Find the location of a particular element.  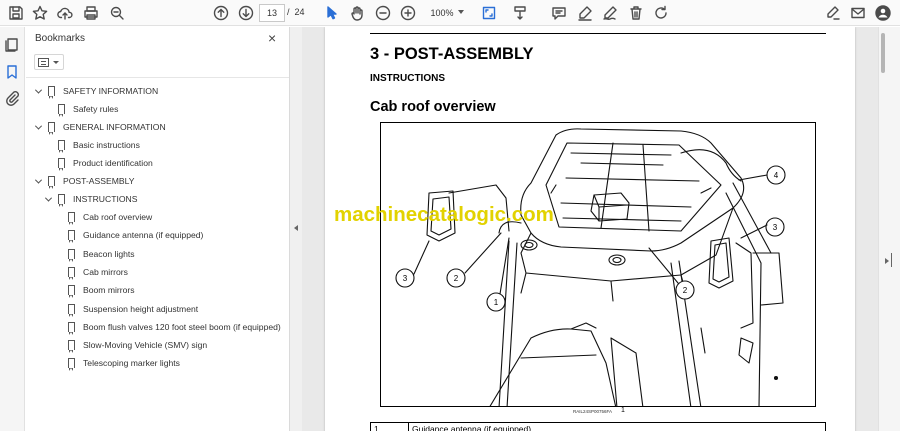

draw-icon is located at coordinates (610, 13).